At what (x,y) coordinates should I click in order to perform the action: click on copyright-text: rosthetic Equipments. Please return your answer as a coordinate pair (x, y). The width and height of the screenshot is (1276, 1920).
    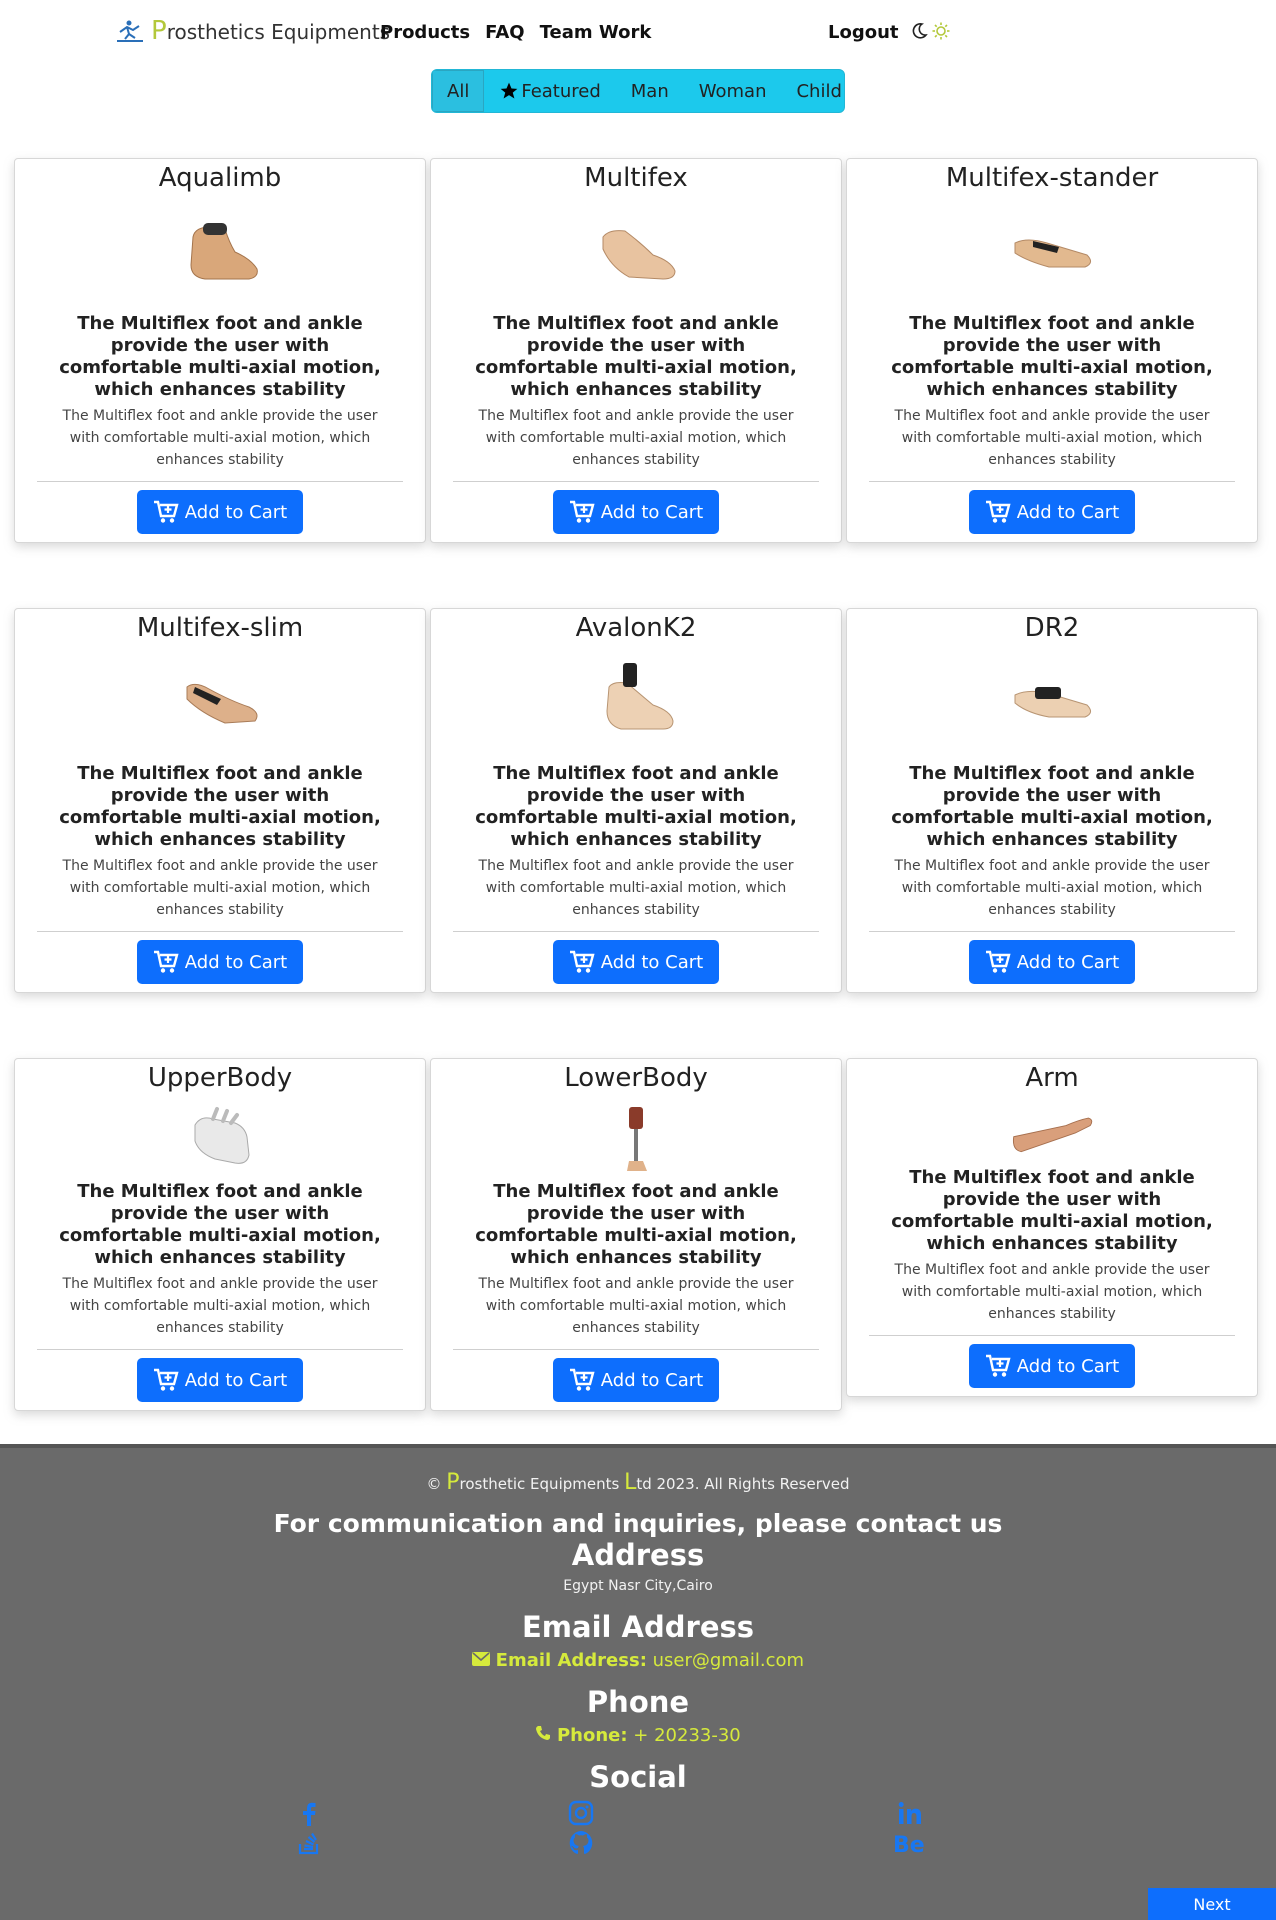
    Looking at the image, I should click on (542, 1484).